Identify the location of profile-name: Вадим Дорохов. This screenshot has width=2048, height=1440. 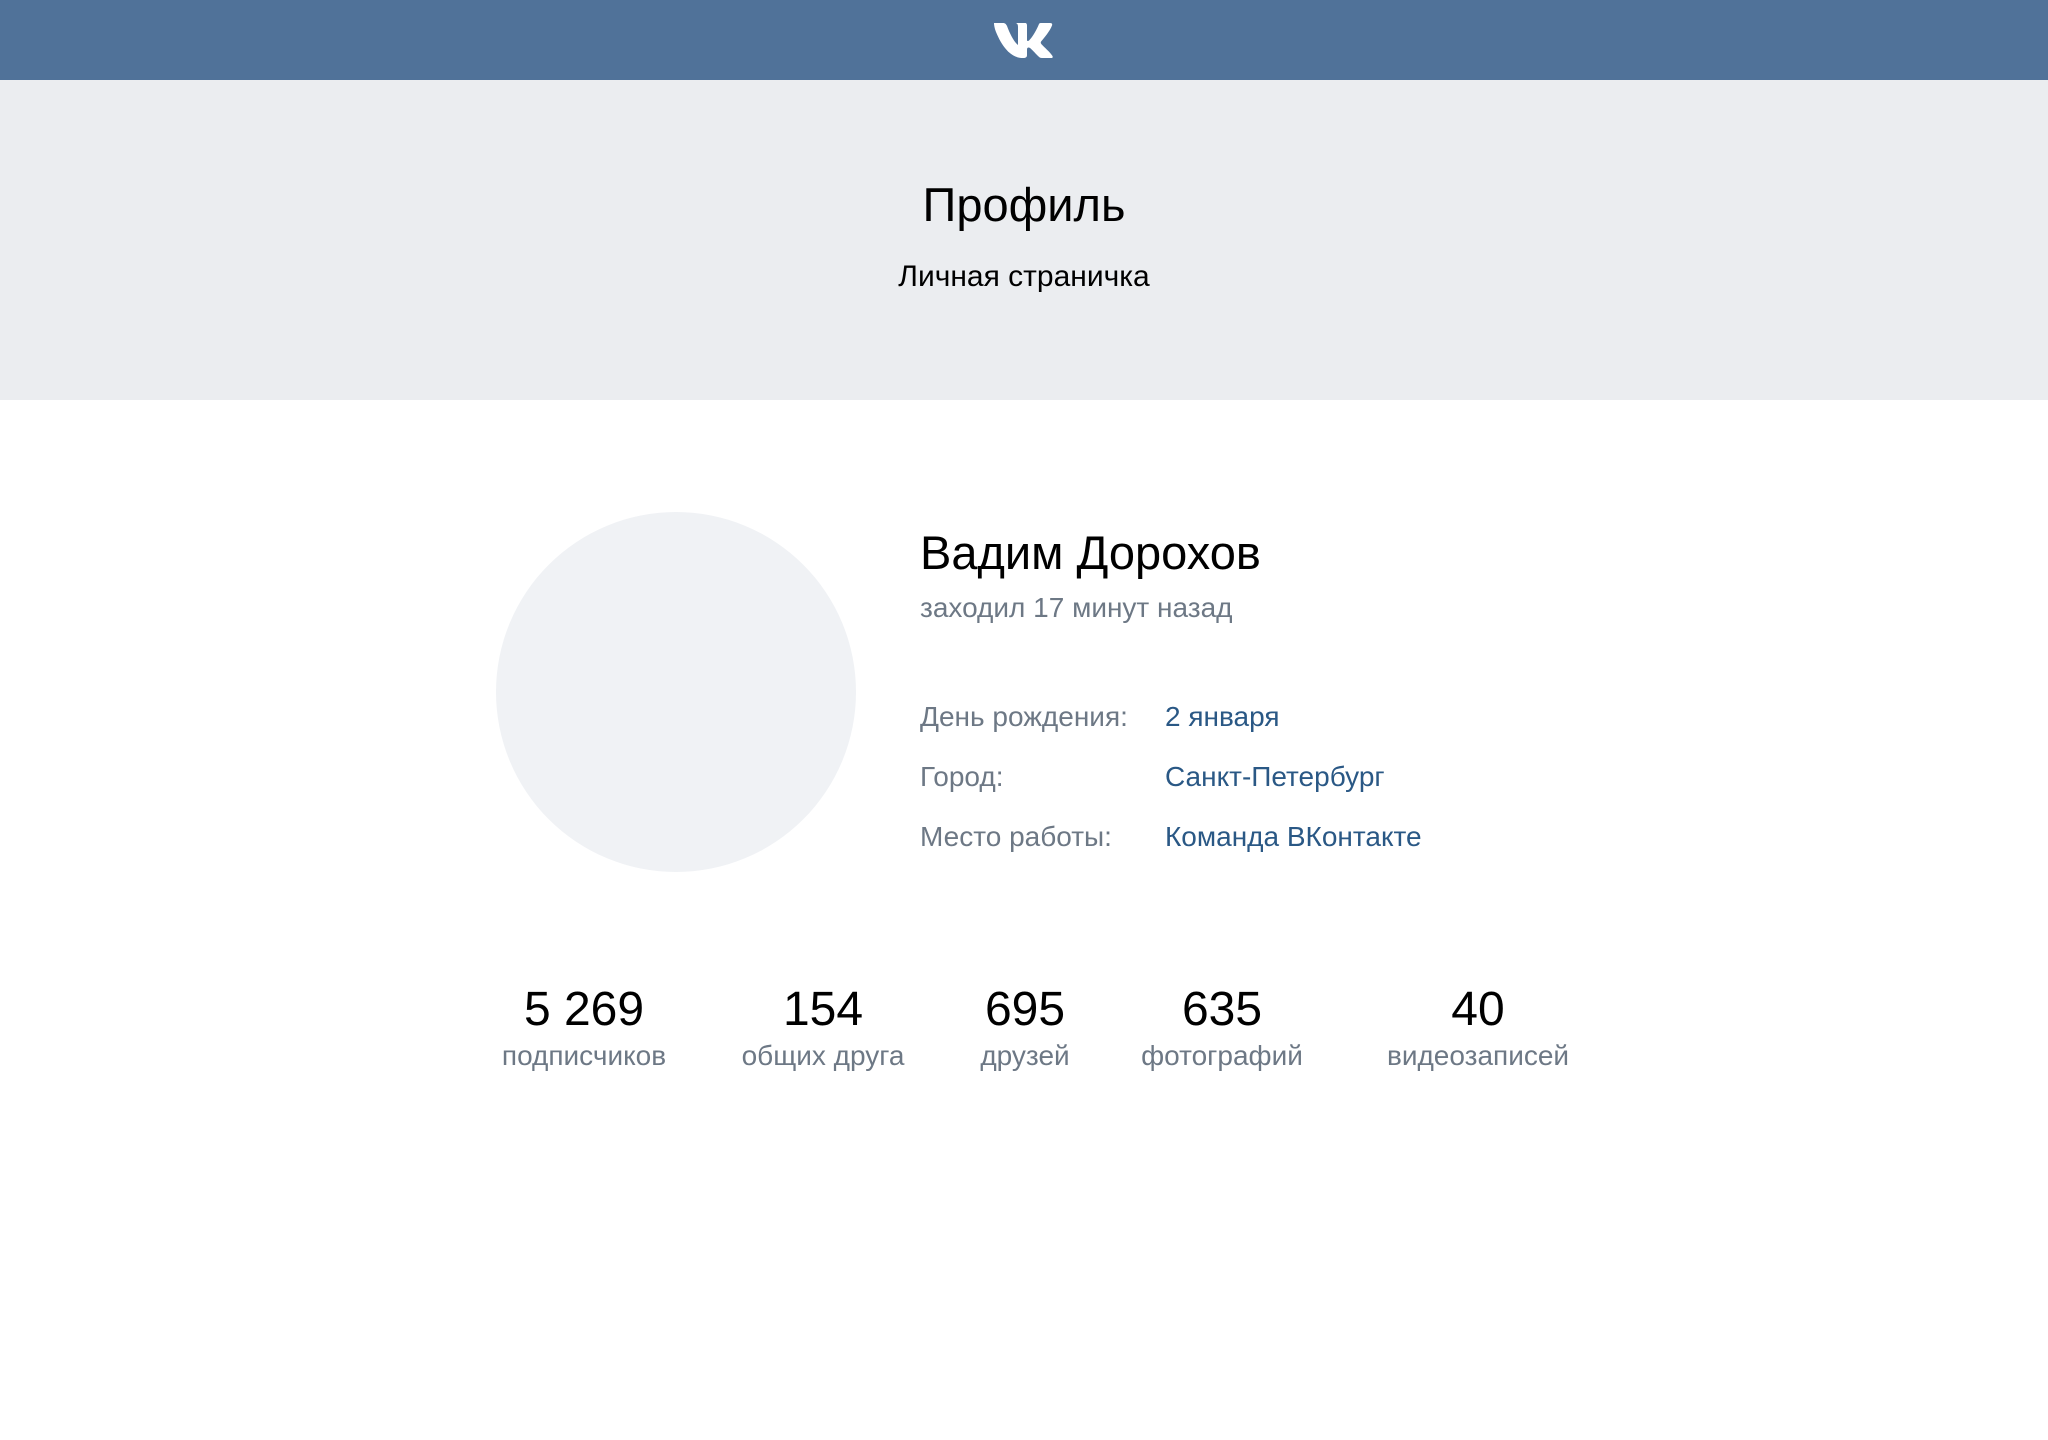
(1090, 552).